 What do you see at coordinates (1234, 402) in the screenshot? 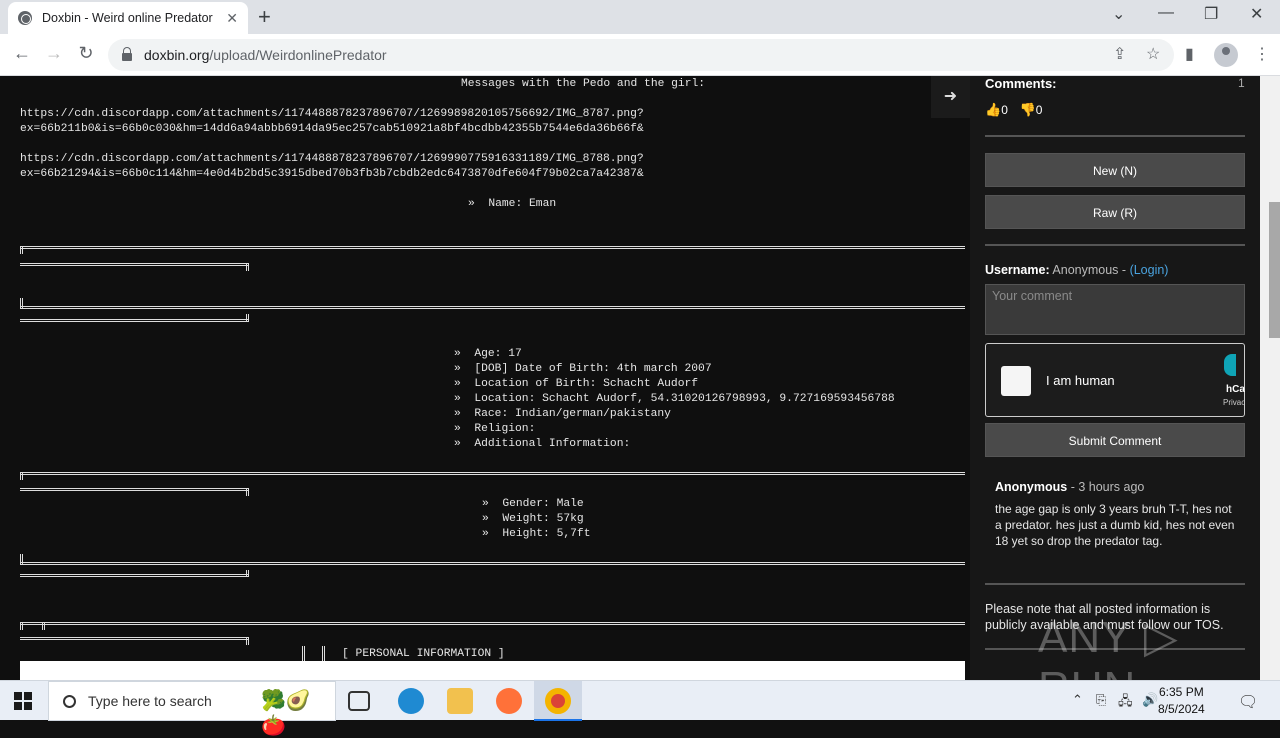
I see `hcaptcha-privacy-link: Privac` at bounding box center [1234, 402].